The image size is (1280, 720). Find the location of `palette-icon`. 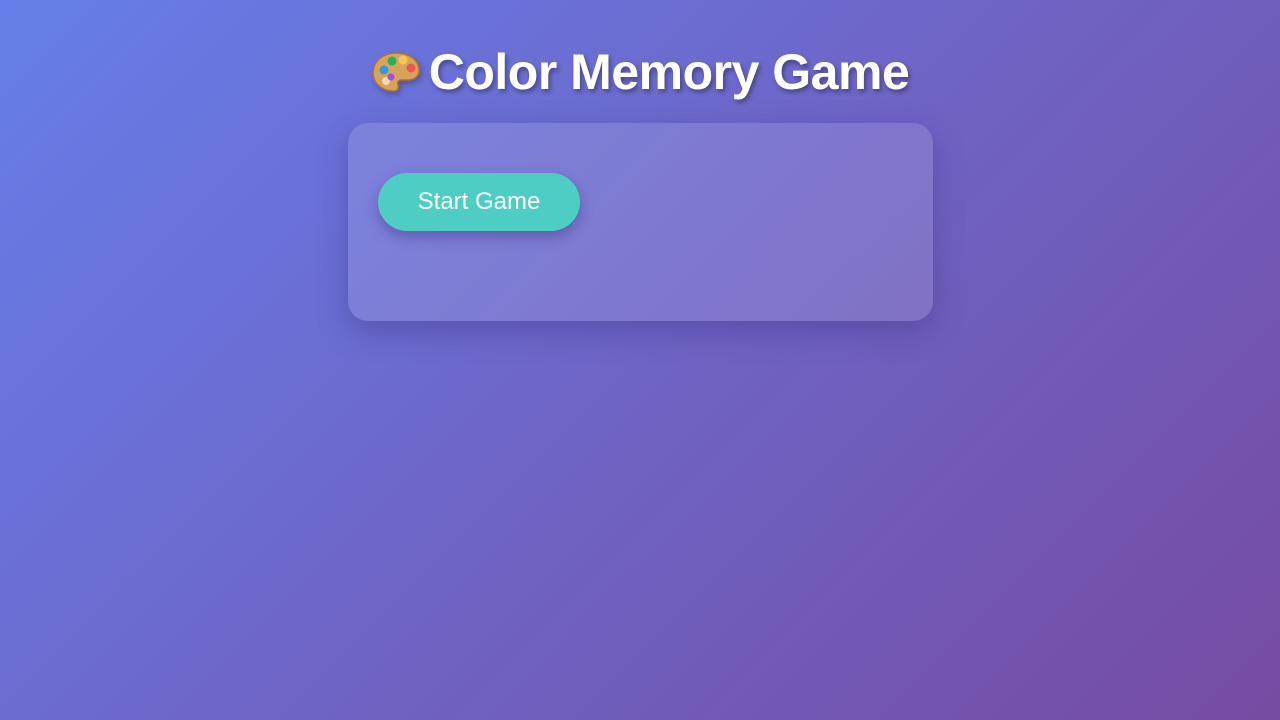

palette-icon is located at coordinates (396, 72).